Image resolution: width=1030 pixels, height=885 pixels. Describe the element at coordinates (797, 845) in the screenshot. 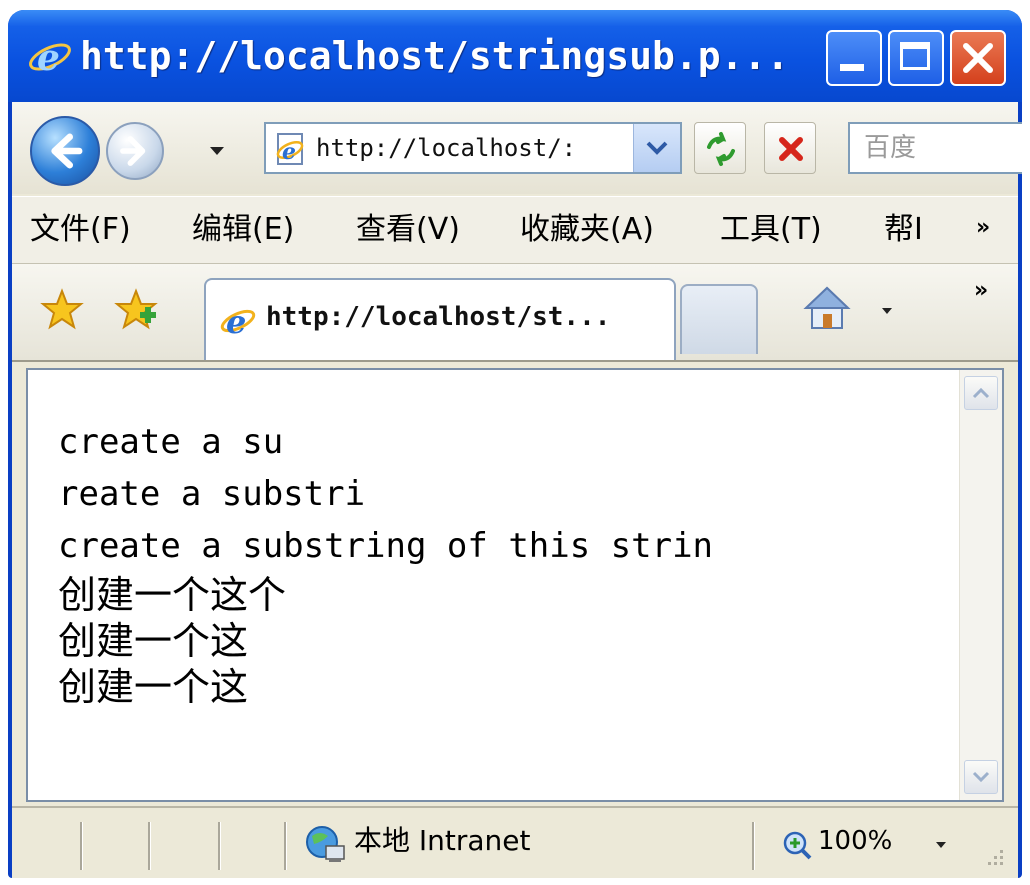

I see `zoom-icon` at that location.